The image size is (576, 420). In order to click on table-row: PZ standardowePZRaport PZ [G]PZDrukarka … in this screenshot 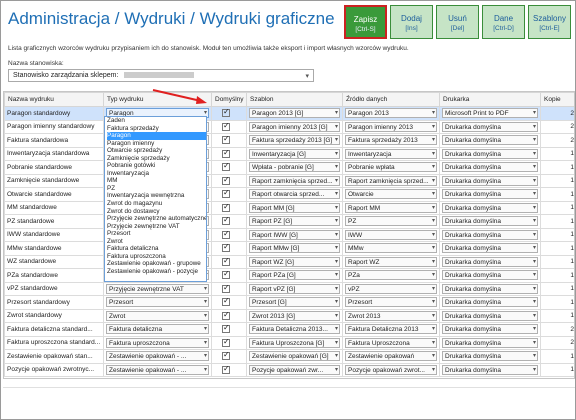, I will do `click(289, 221)`.